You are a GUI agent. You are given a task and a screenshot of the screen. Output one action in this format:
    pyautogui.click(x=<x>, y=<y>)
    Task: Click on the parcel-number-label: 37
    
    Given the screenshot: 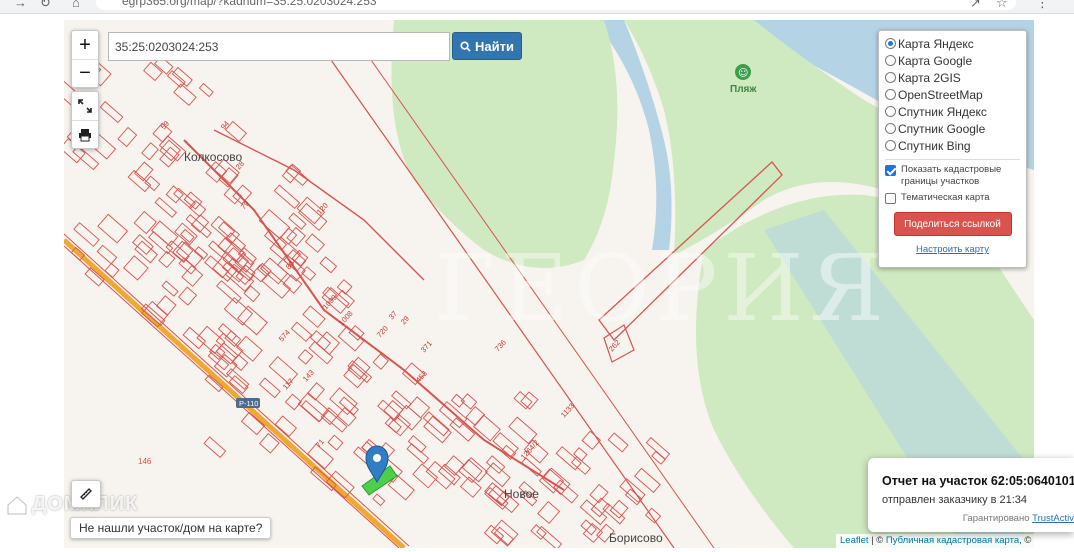 What is the action you would take?
    pyautogui.click(x=393, y=315)
    